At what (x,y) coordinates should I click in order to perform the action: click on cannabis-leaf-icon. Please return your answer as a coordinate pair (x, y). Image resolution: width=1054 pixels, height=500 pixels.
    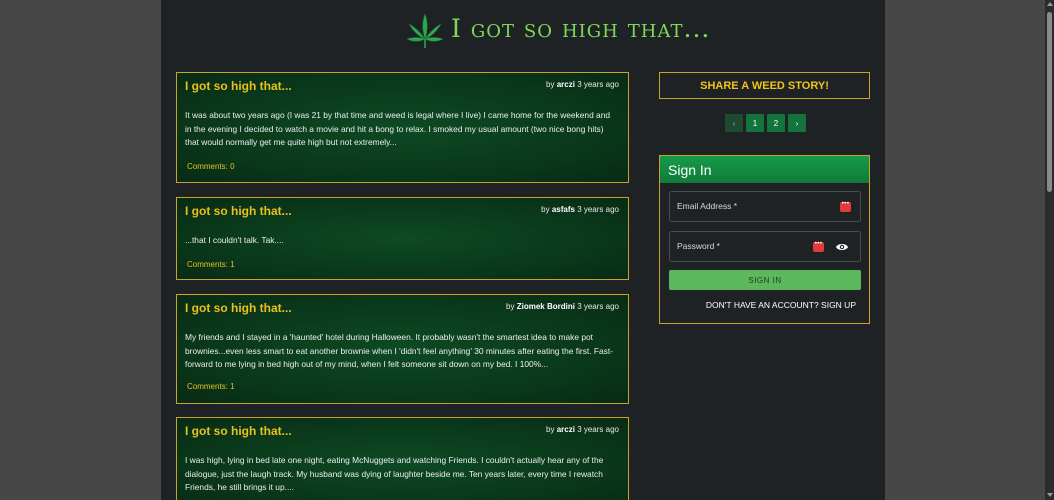
    Looking at the image, I should click on (425, 30).